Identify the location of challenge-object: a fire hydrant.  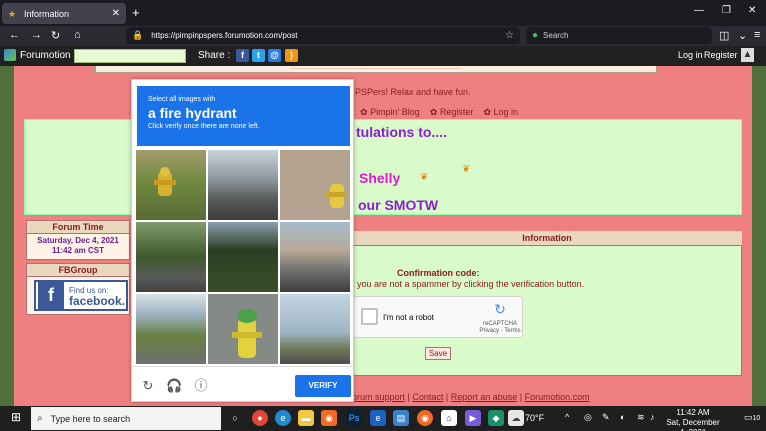
(192, 113).